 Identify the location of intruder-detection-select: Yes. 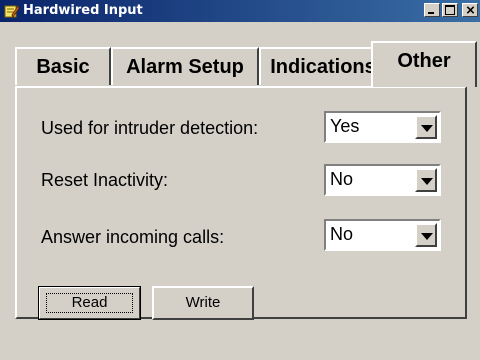
(382, 127).